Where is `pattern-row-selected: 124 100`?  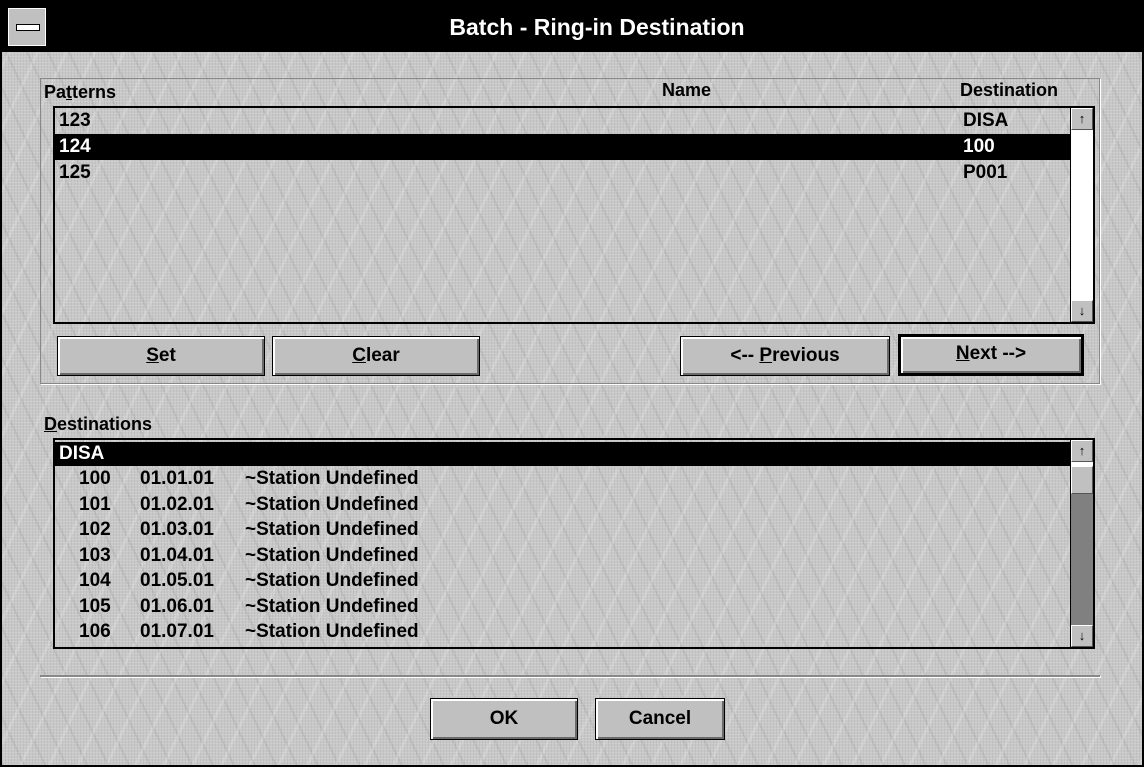
pattern-row-selected: 124 100 is located at coordinates (563, 147).